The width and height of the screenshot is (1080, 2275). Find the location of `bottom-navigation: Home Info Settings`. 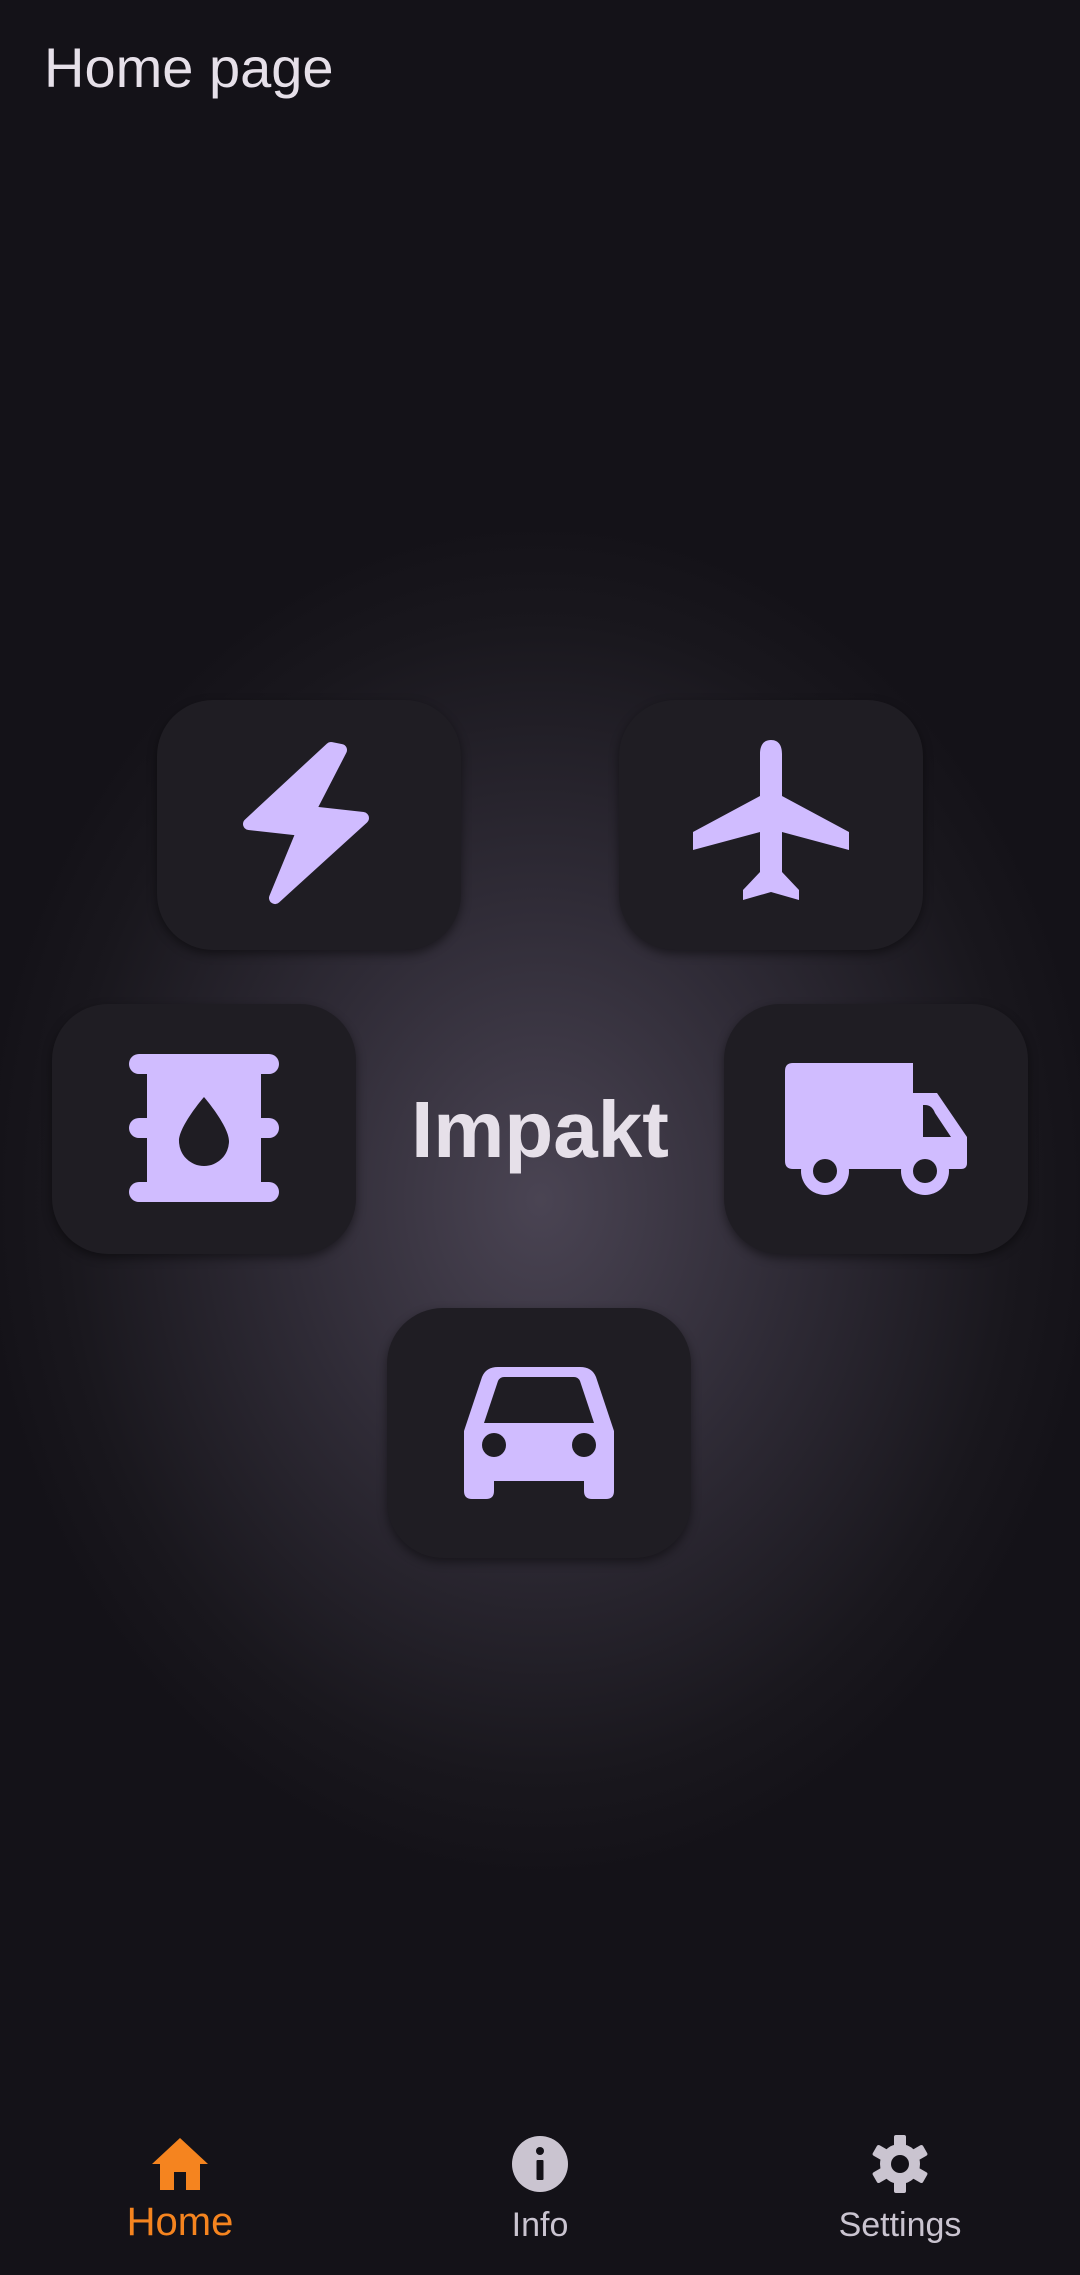

bottom-navigation: Home Info Settings is located at coordinates (540, 2183).